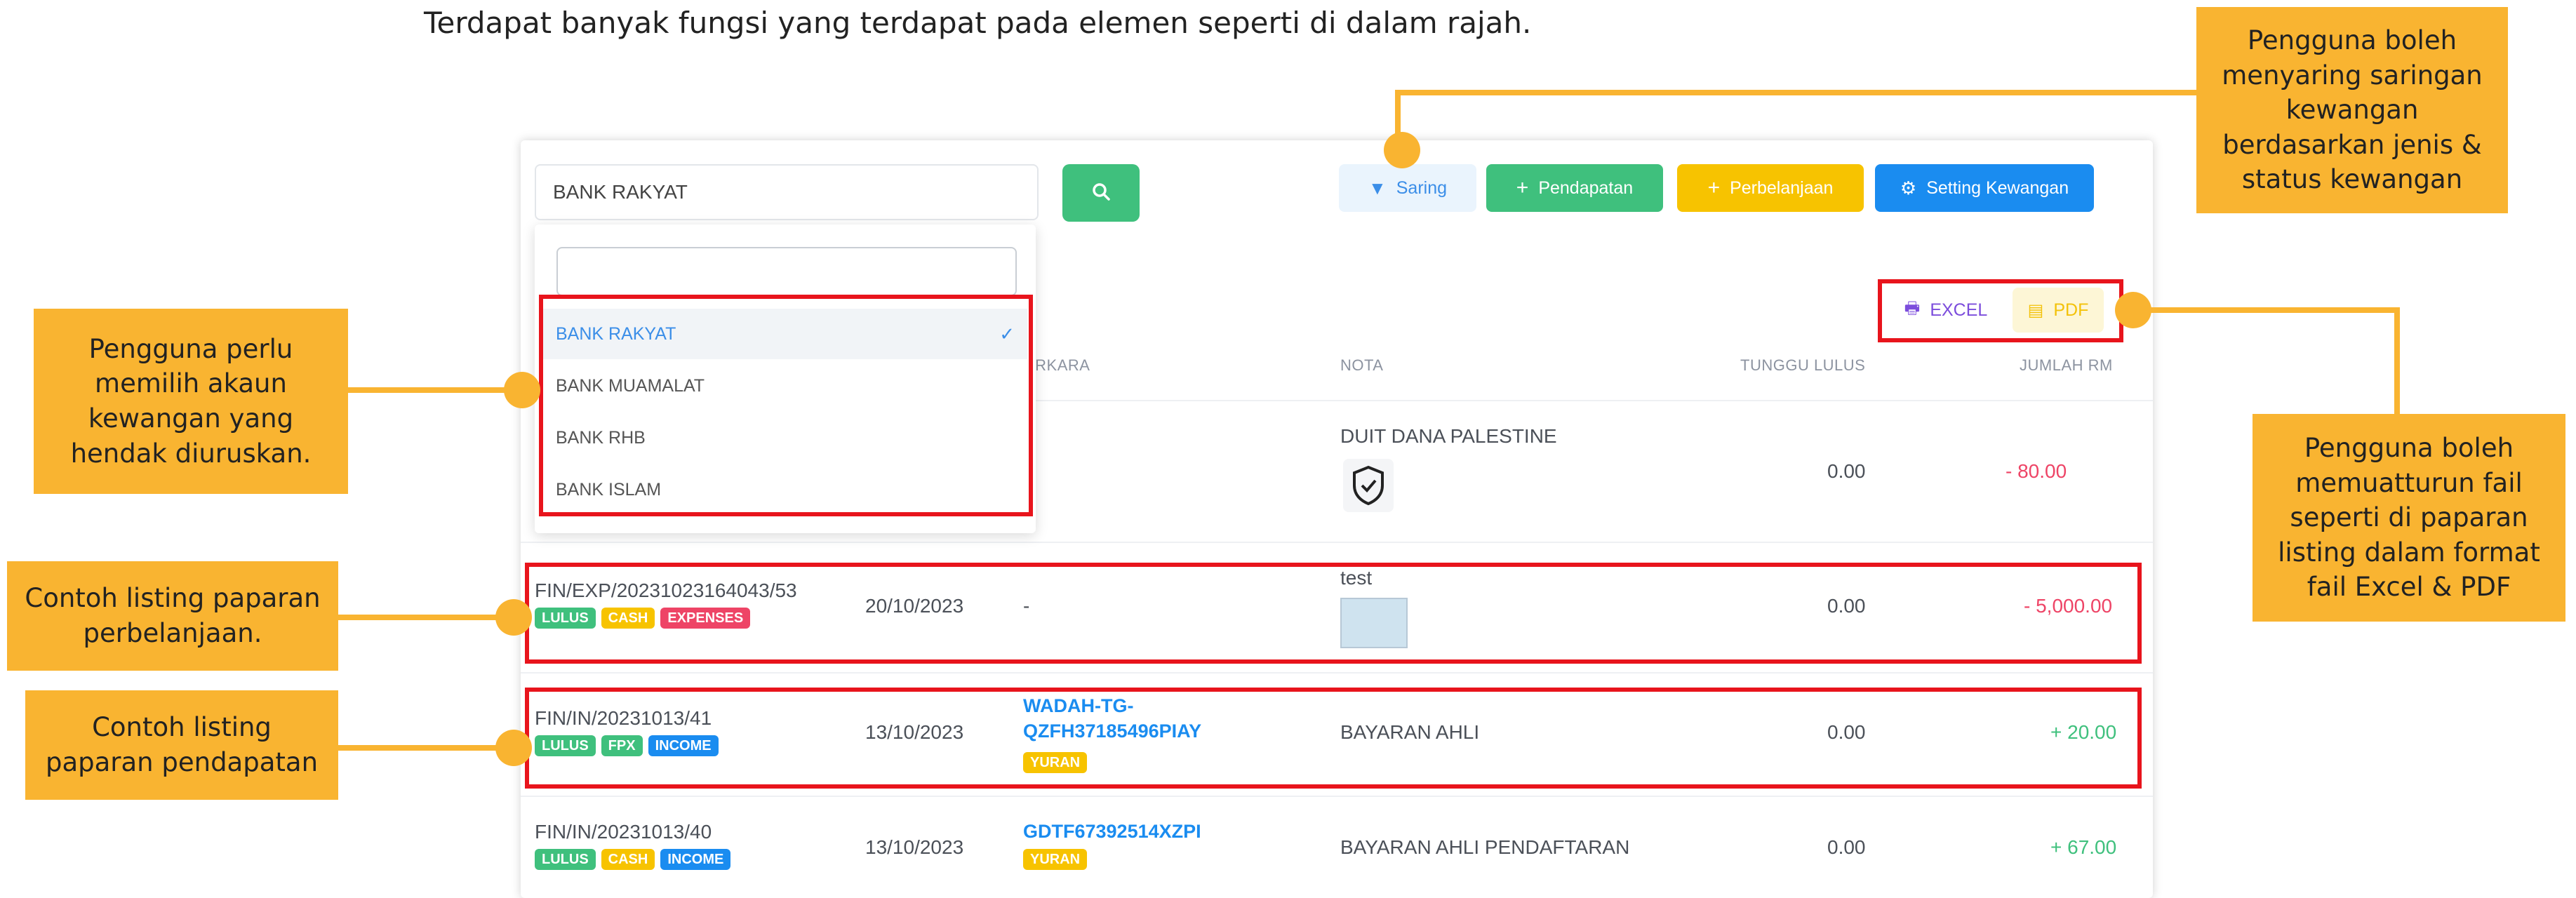 This screenshot has height=898, width=2576. I want to click on column-header-pending: TUNGGU LULUS, so click(1803, 365).